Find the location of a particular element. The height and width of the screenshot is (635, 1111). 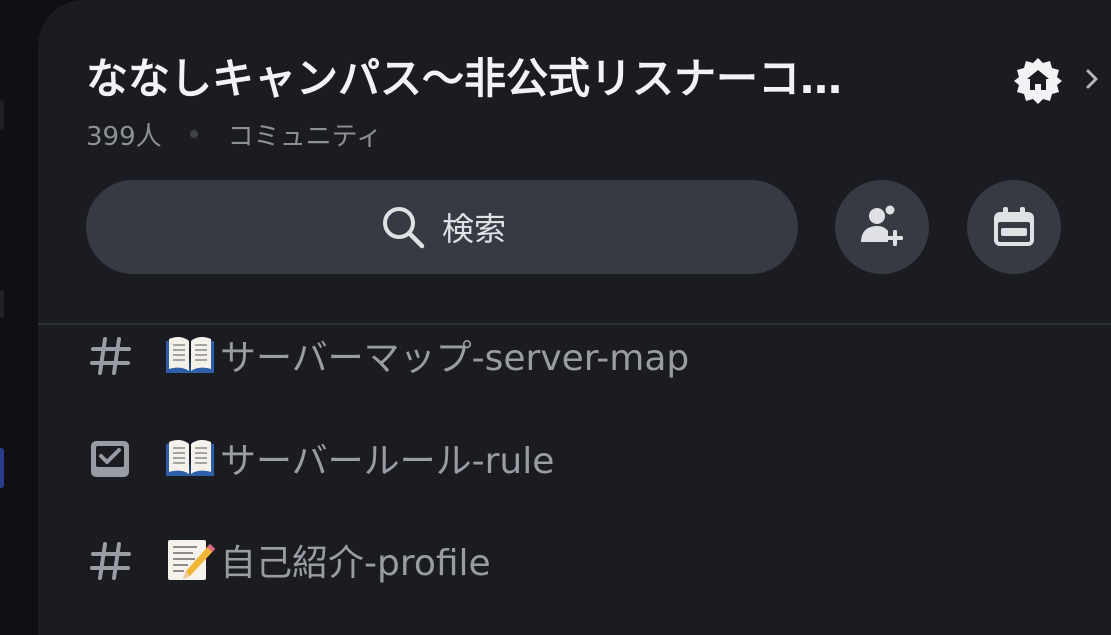

calendar-icon is located at coordinates (1014, 226).